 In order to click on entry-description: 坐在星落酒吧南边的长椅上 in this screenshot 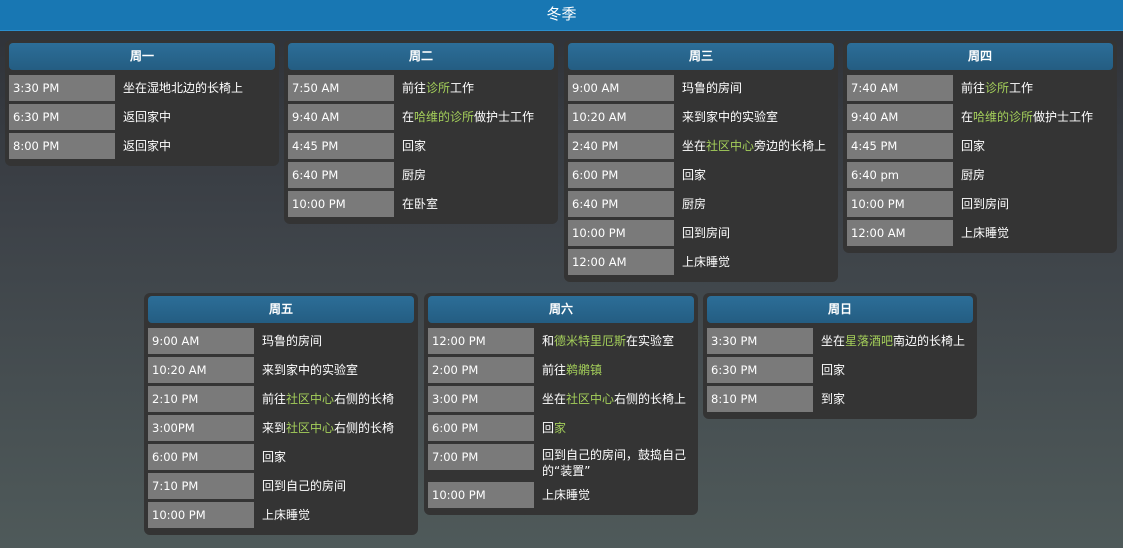, I will do `click(889, 338)`.